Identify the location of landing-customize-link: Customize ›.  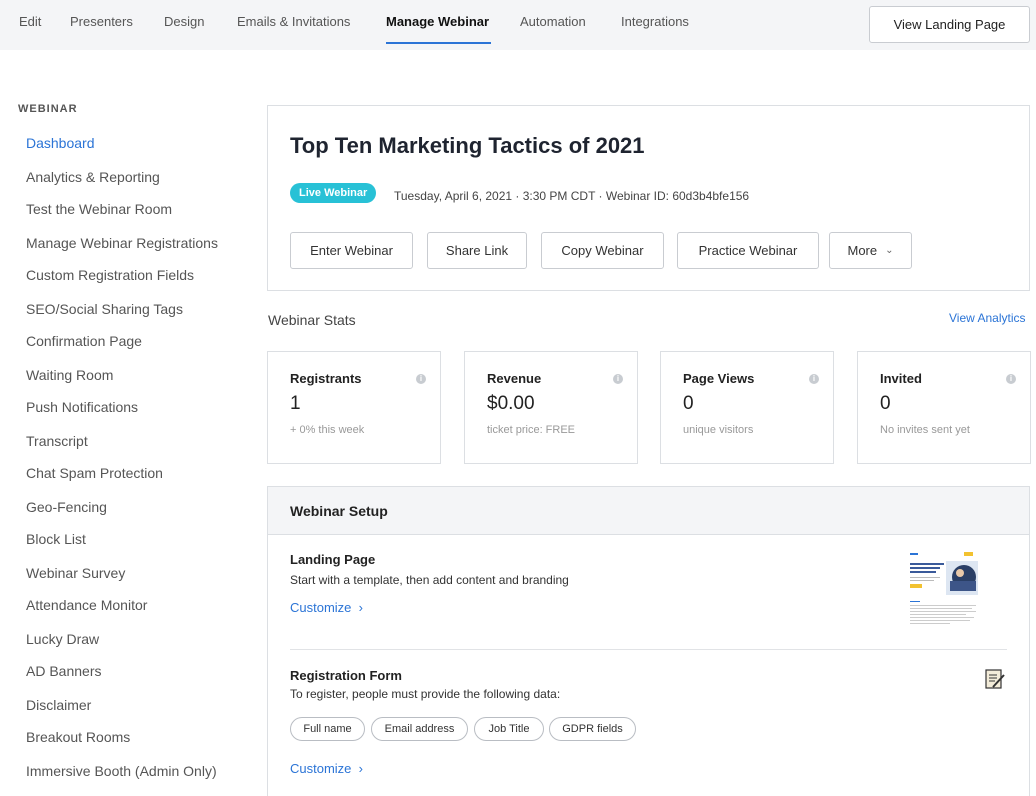
(326, 607).